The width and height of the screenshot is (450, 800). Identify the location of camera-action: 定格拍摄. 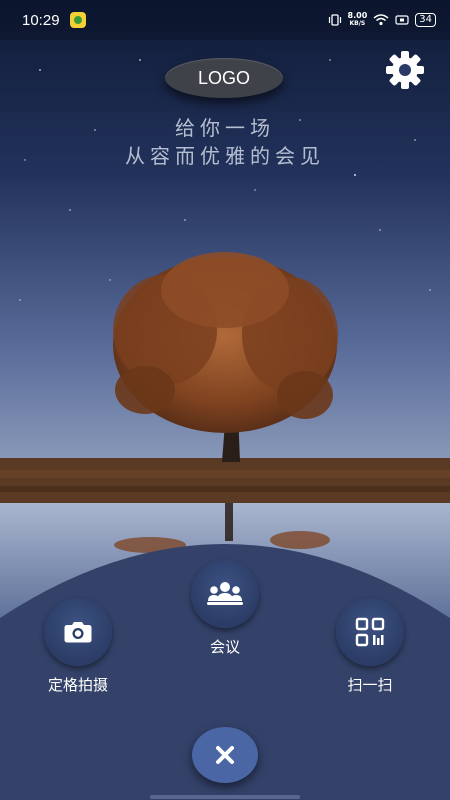
(78, 646).